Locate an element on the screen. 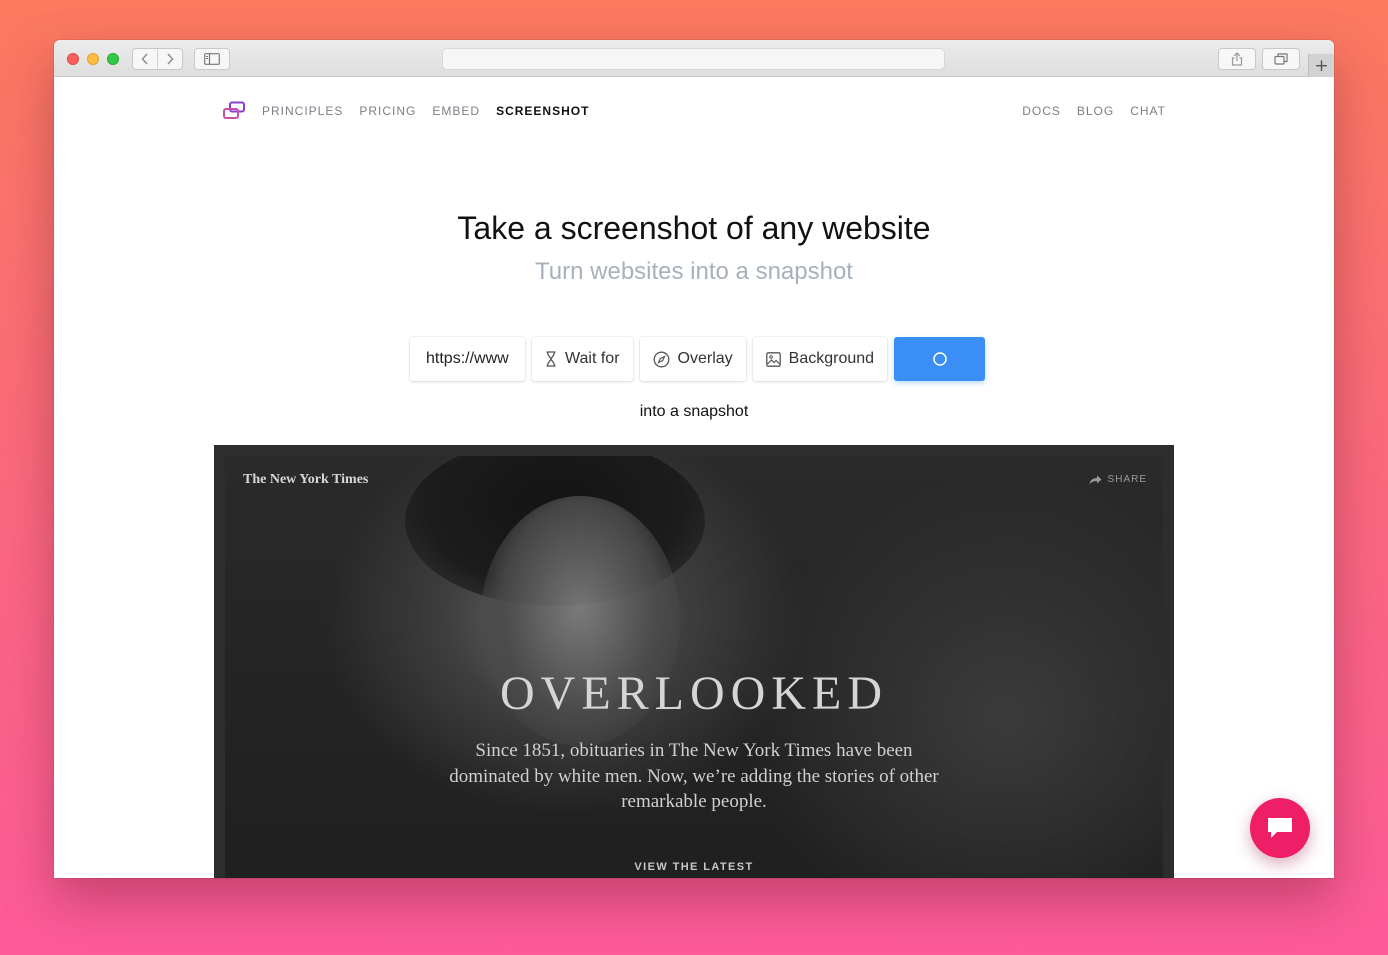 Image resolution: width=1388 pixels, height=955 pixels. sidebar-toggle-button is located at coordinates (212, 59).